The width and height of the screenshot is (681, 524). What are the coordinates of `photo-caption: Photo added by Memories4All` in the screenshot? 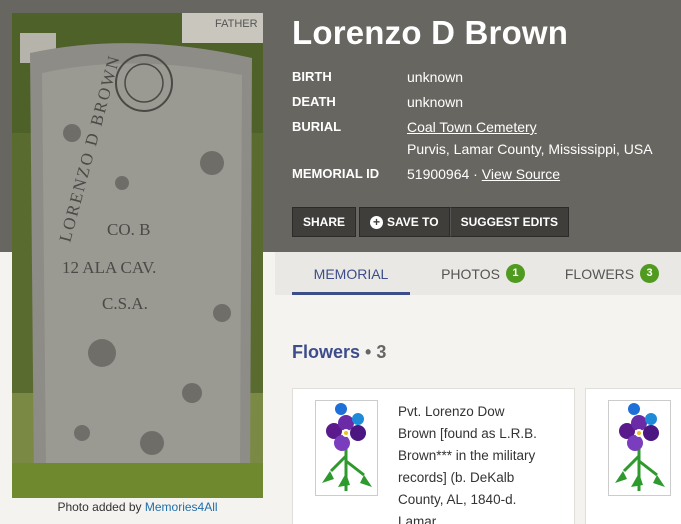 It's located at (137, 507).